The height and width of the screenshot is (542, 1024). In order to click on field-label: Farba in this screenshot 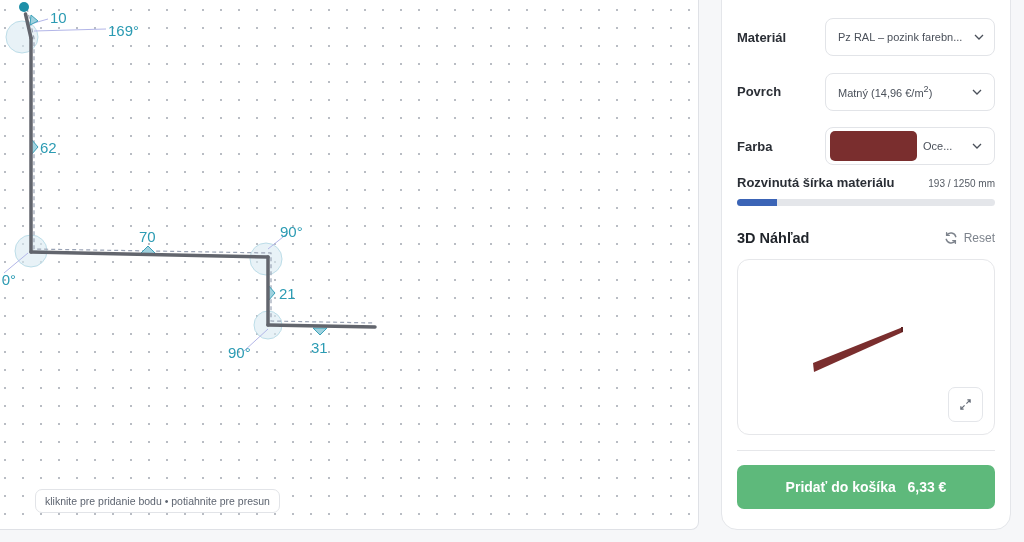, I will do `click(755, 146)`.